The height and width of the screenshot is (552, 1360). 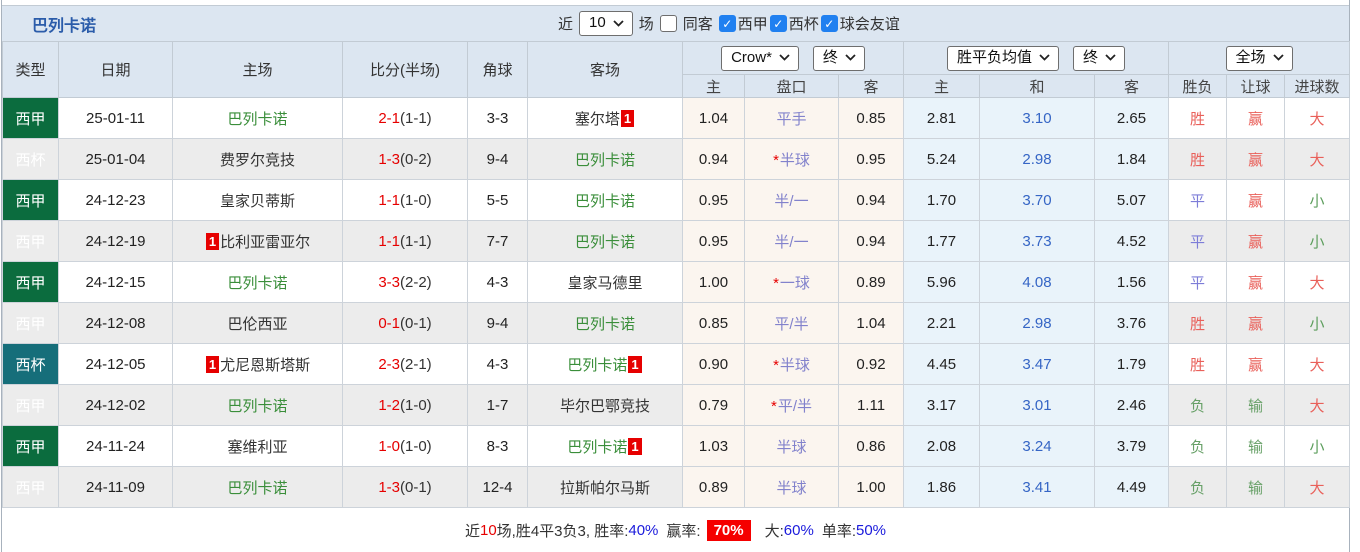 What do you see at coordinates (389, 446) in the screenshot?
I see `full-time-score: 1-0` at bounding box center [389, 446].